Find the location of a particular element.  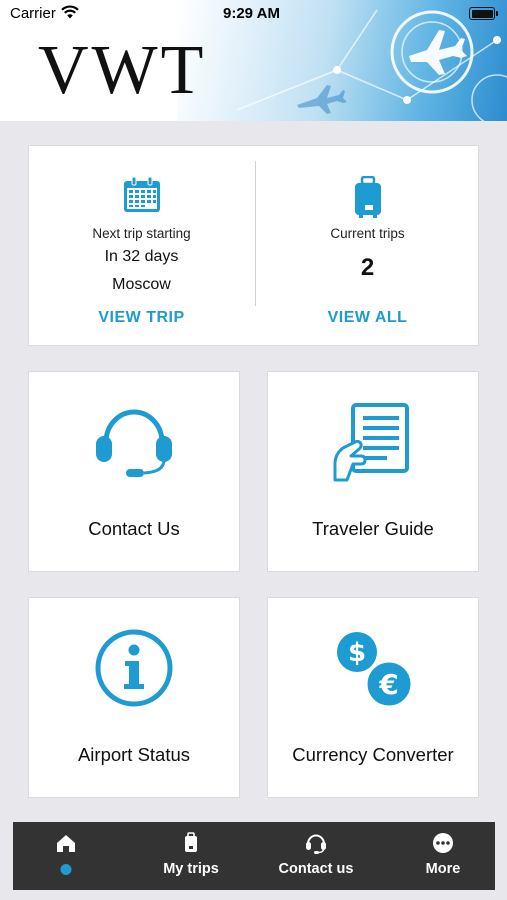

tab-home is located at coordinates (65, 856).